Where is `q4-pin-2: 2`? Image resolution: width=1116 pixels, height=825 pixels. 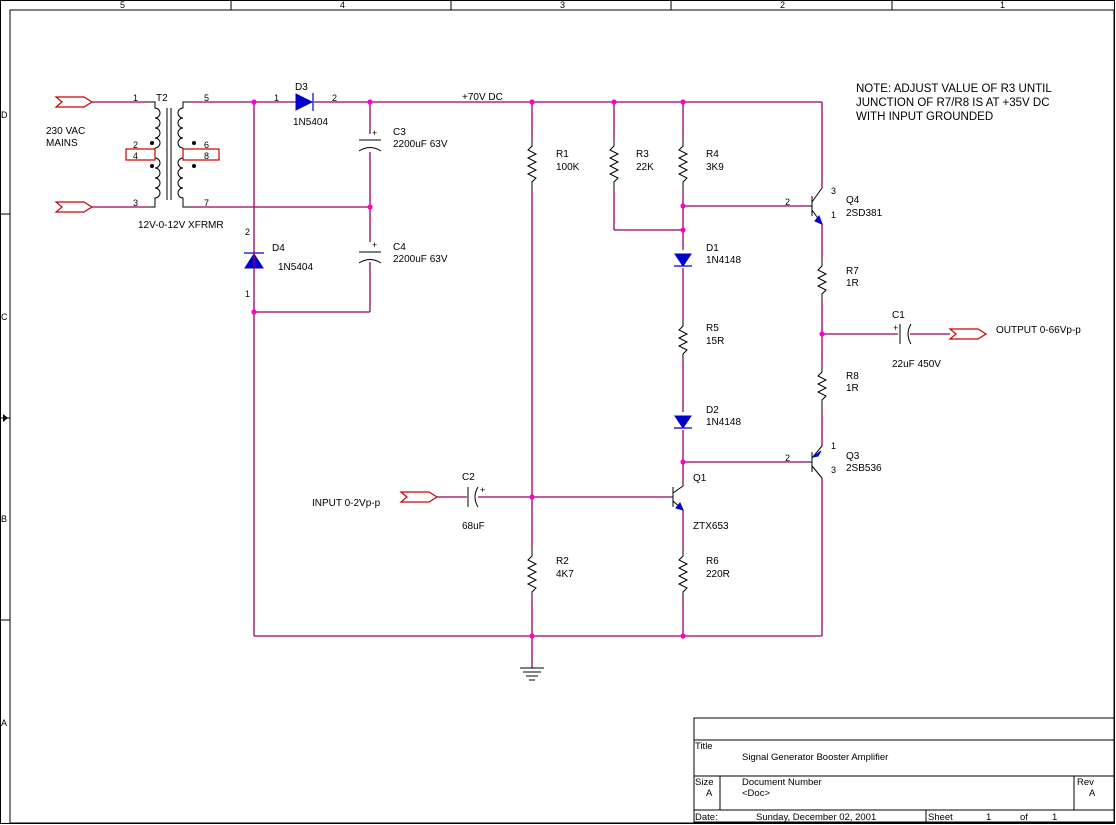
q4-pin-2: 2 is located at coordinates (787, 202).